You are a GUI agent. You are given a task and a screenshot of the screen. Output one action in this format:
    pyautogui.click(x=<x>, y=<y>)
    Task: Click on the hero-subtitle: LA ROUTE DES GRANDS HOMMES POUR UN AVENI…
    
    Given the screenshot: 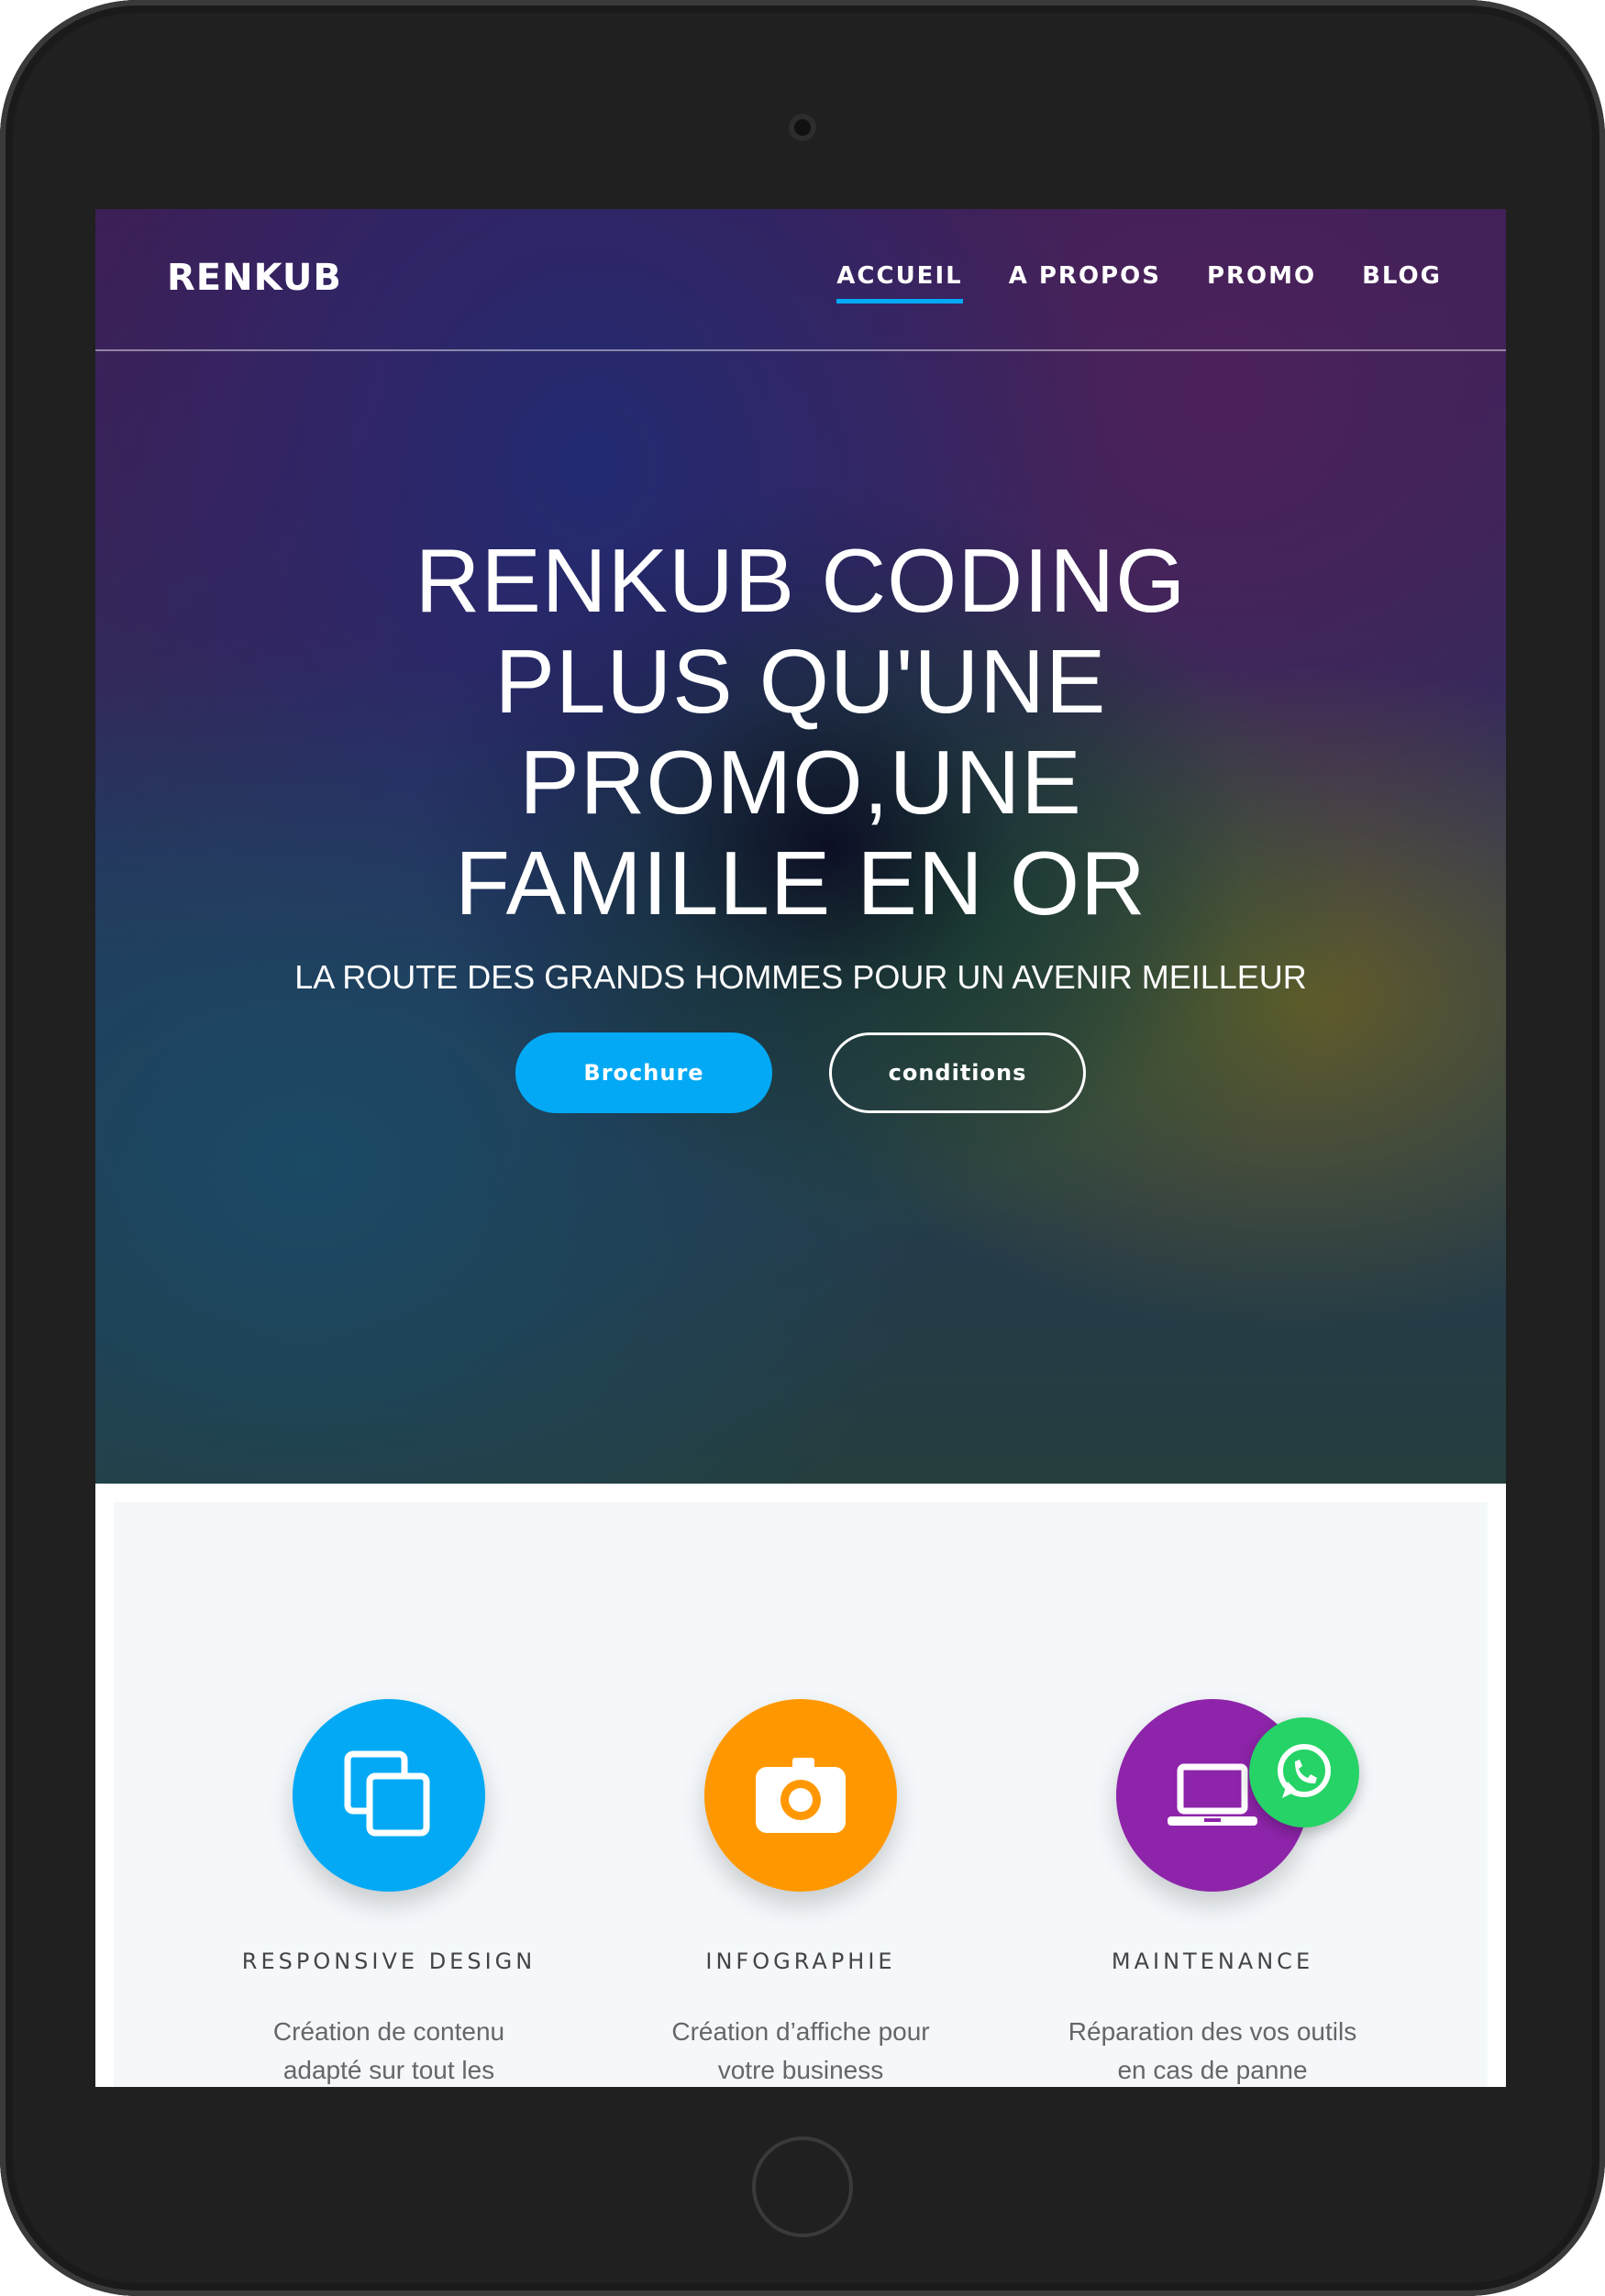 What is the action you would take?
    pyautogui.click(x=800, y=977)
    